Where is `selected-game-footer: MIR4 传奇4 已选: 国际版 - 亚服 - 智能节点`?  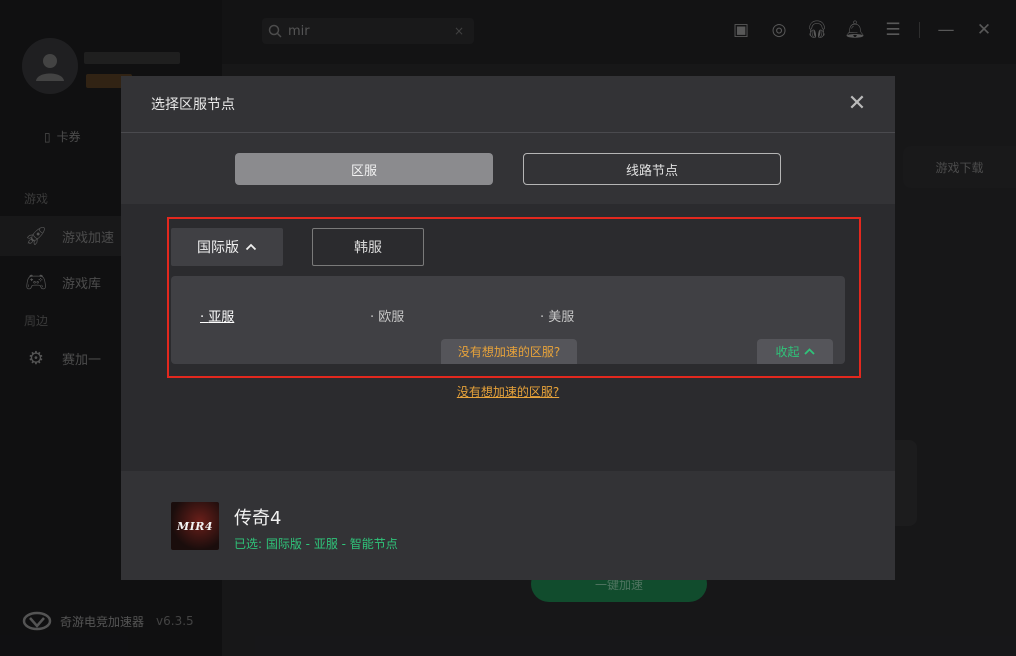 selected-game-footer: MIR4 传奇4 已选: 国际版 - 亚服 - 智能节点 is located at coordinates (508, 525).